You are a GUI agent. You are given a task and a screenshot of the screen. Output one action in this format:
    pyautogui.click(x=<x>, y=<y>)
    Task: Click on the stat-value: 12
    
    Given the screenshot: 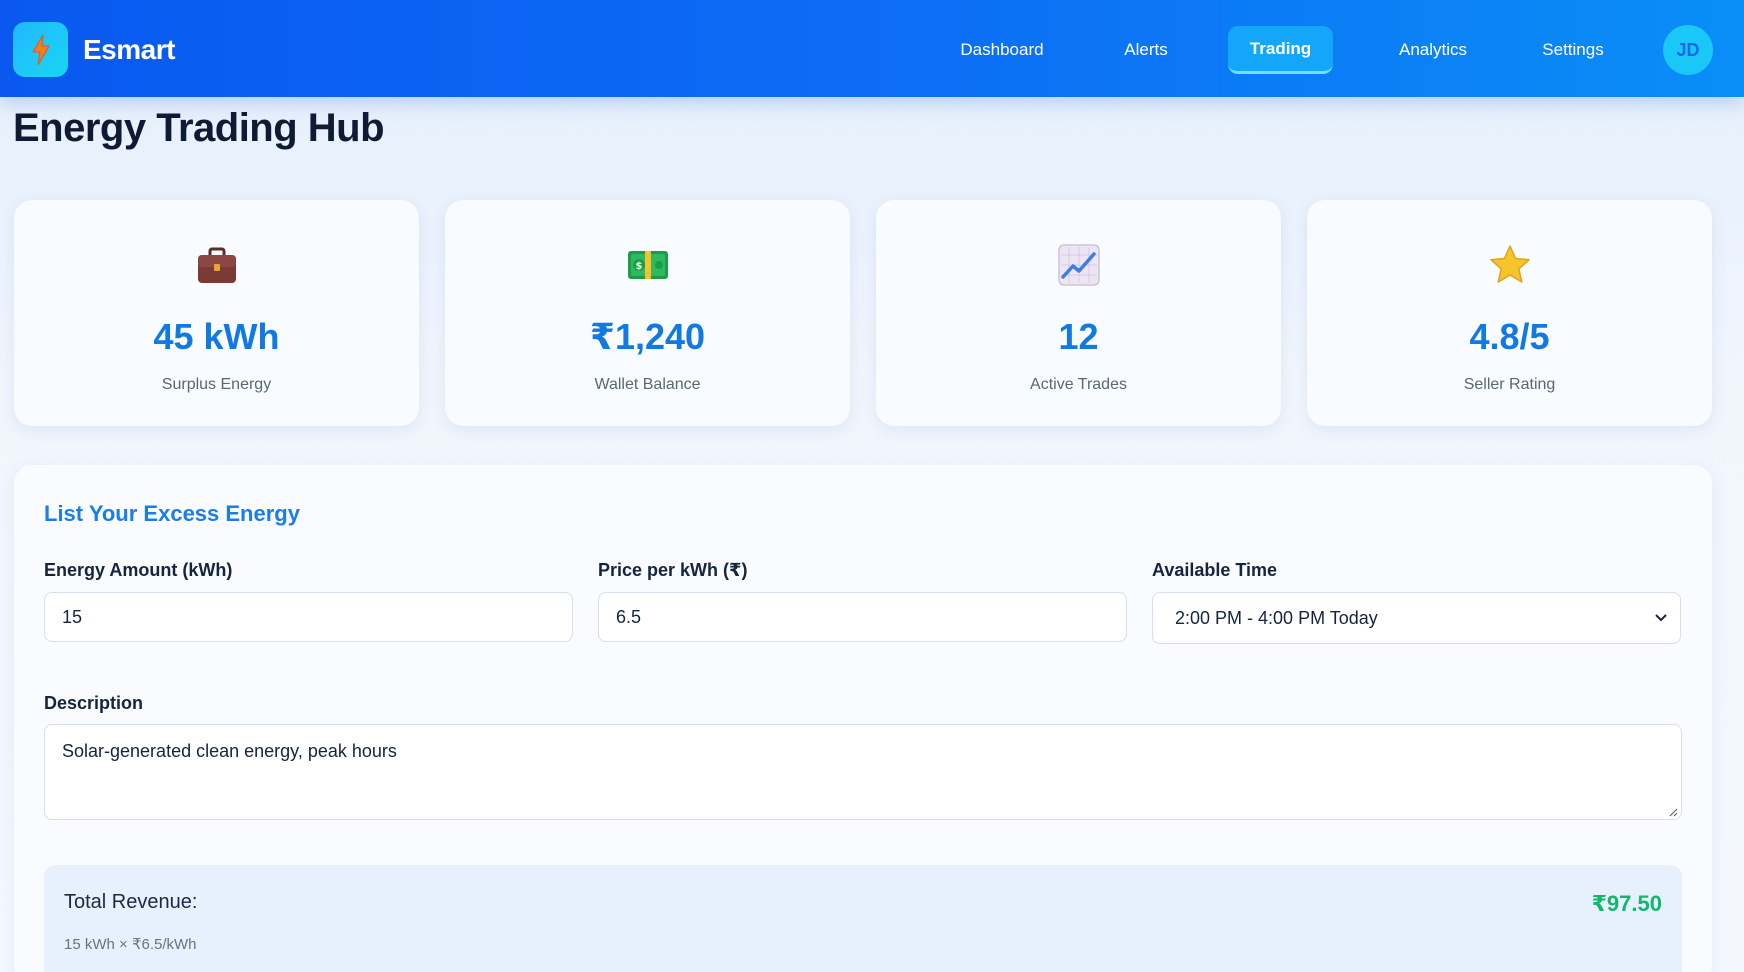 What is the action you would take?
    pyautogui.click(x=1078, y=336)
    